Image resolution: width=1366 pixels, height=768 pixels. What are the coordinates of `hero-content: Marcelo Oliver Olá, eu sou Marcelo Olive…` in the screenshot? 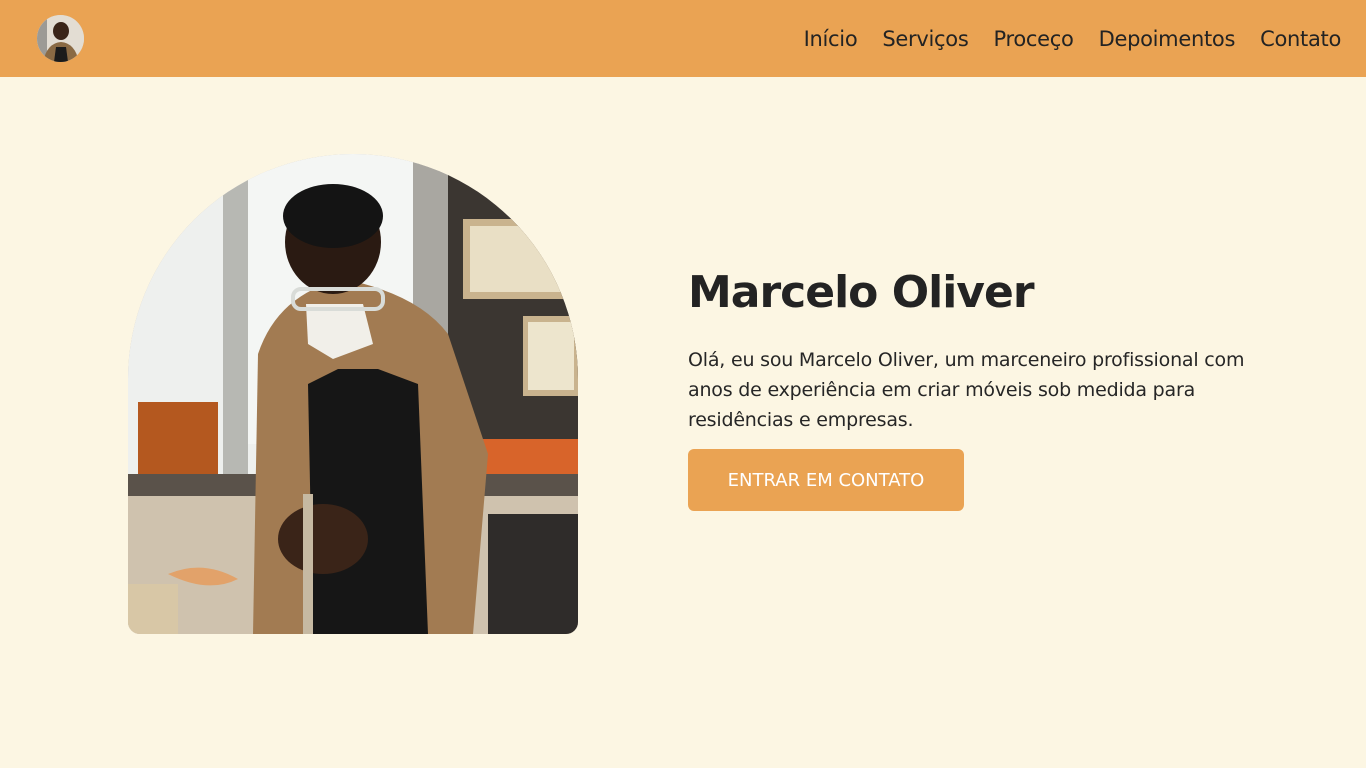 It's located at (973, 388).